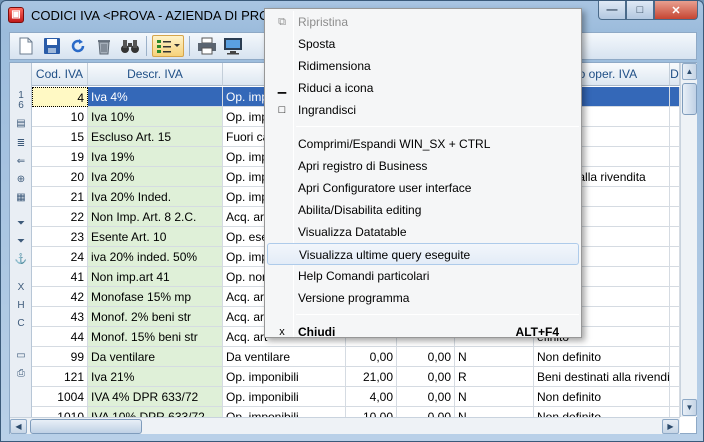 The height and width of the screenshot is (442, 704). I want to click on cell-code: 99, so click(60, 357).